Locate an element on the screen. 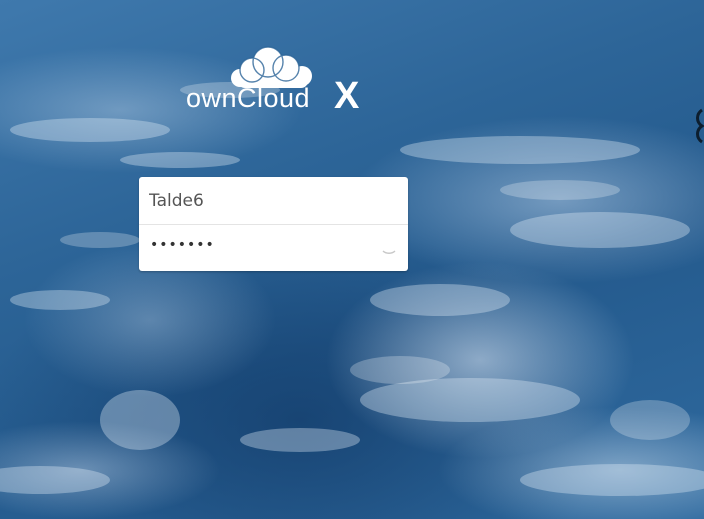 This screenshot has width=704, height=519. edge-mark-icon is located at coordinates (700, 126).